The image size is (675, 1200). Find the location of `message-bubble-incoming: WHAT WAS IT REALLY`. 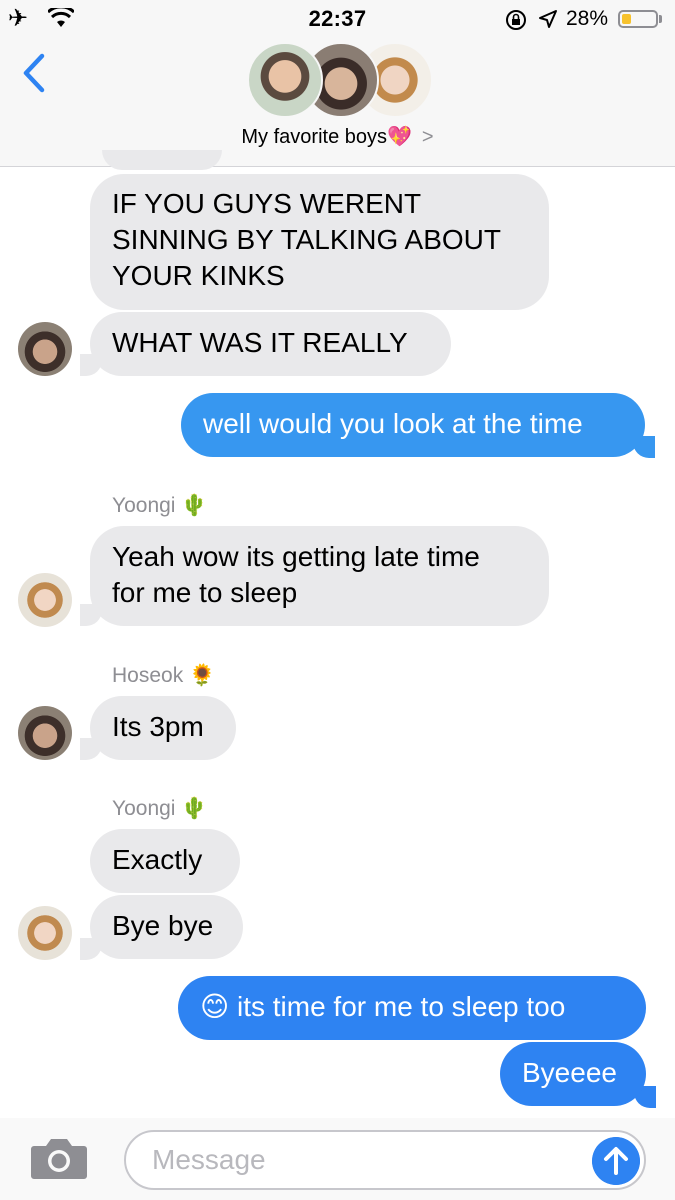

message-bubble-incoming: WHAT WAS IT REALLY is located at coordinates (270, 344).